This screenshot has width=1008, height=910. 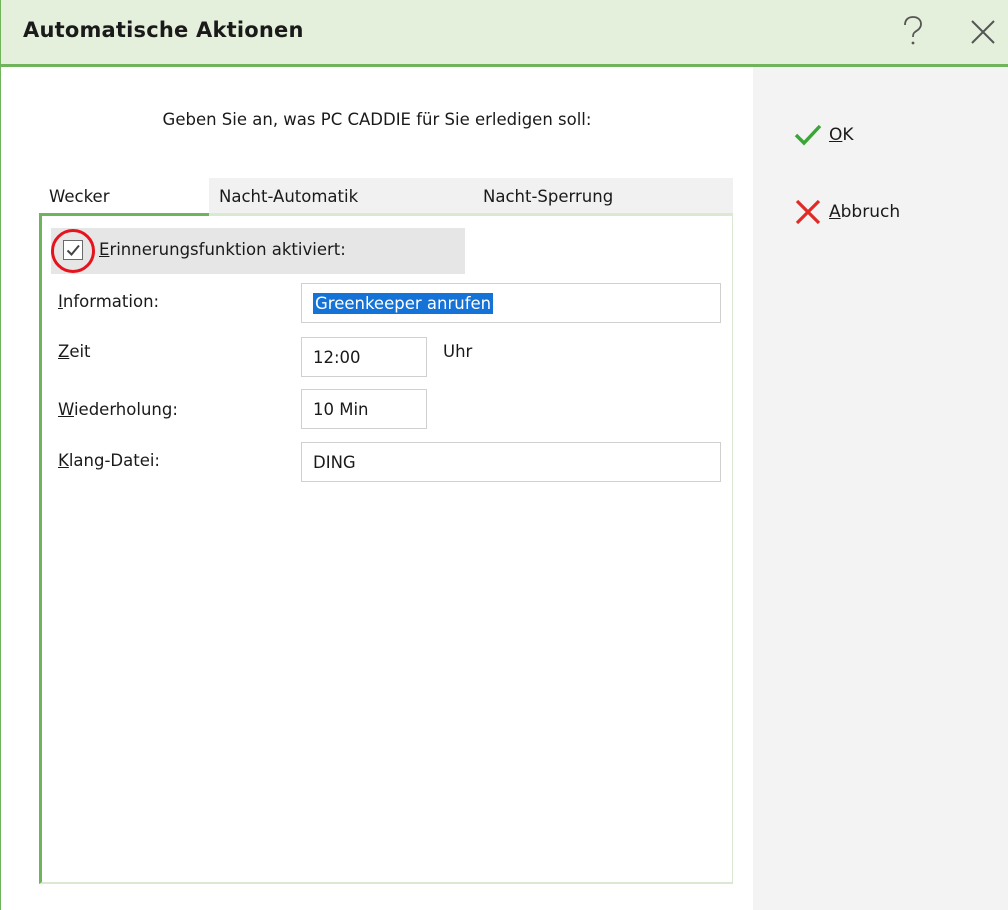 I want to click on cancel-label: Abbruch, so click(x=864, y=212).